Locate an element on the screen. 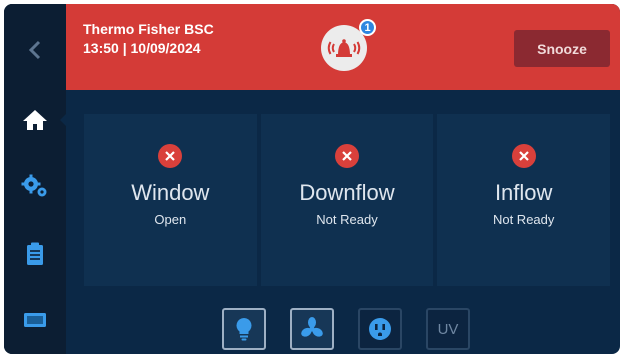 The height and width of the screenshot is (358, 624). home-icon is located at coordinates (35, 120).